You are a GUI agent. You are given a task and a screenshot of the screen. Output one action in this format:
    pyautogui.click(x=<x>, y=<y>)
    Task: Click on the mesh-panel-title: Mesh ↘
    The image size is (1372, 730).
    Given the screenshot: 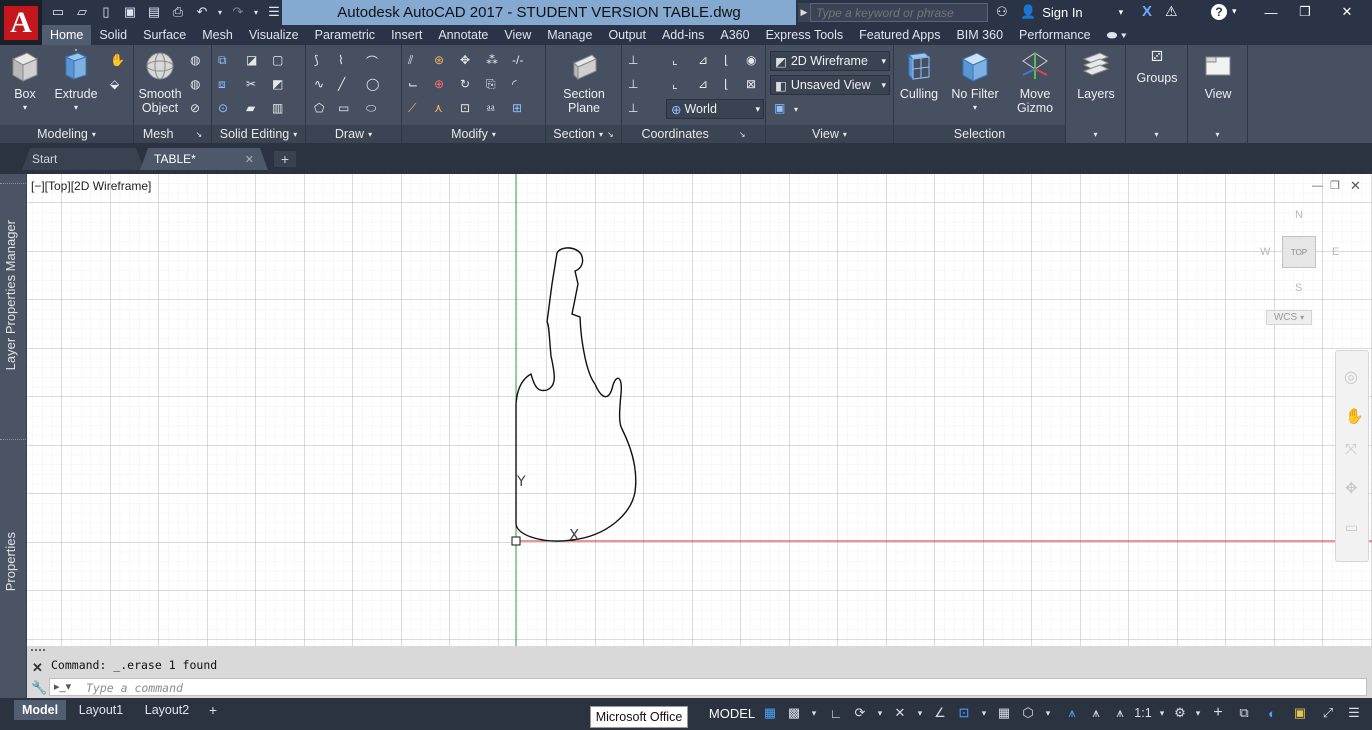 What is the action you would take?
    pyautogui.click(x=172, y=134)
    